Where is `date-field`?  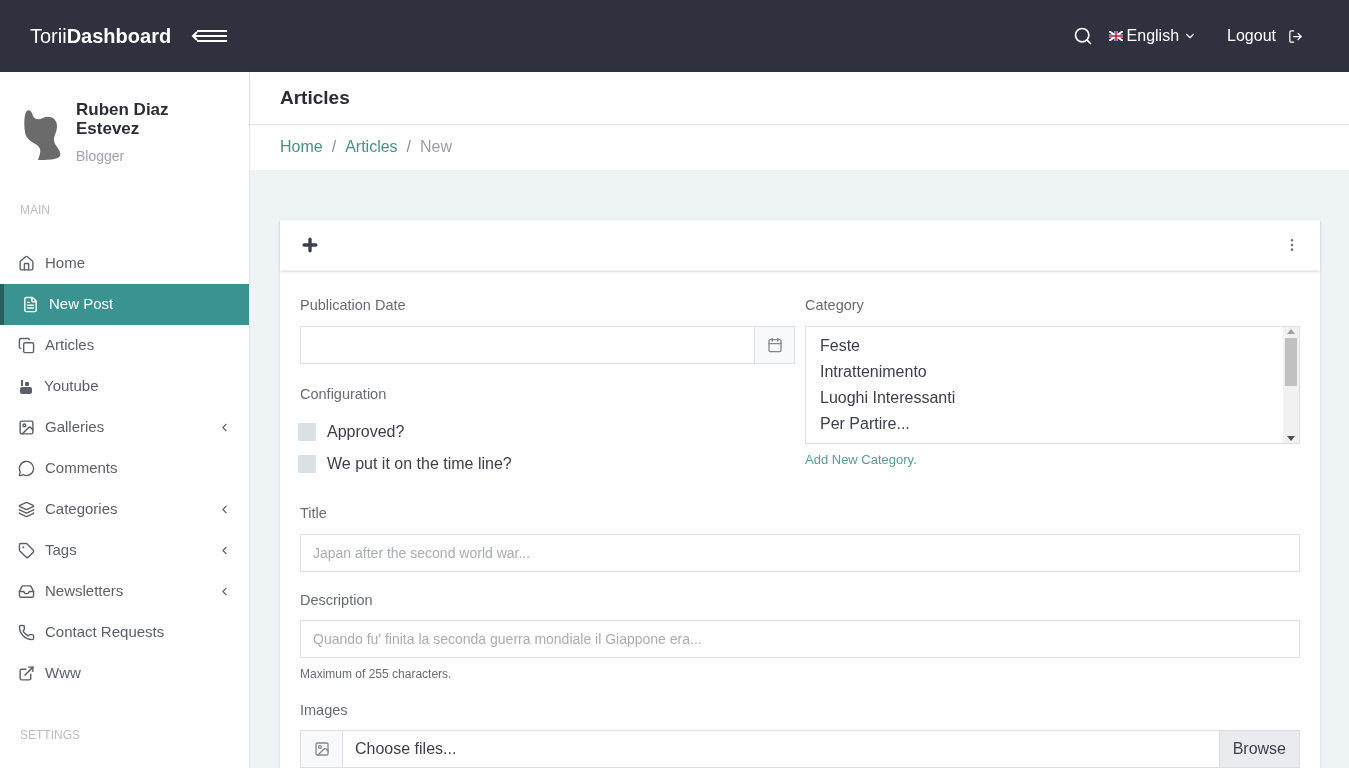
date-field is located at coordinates (547, 345).